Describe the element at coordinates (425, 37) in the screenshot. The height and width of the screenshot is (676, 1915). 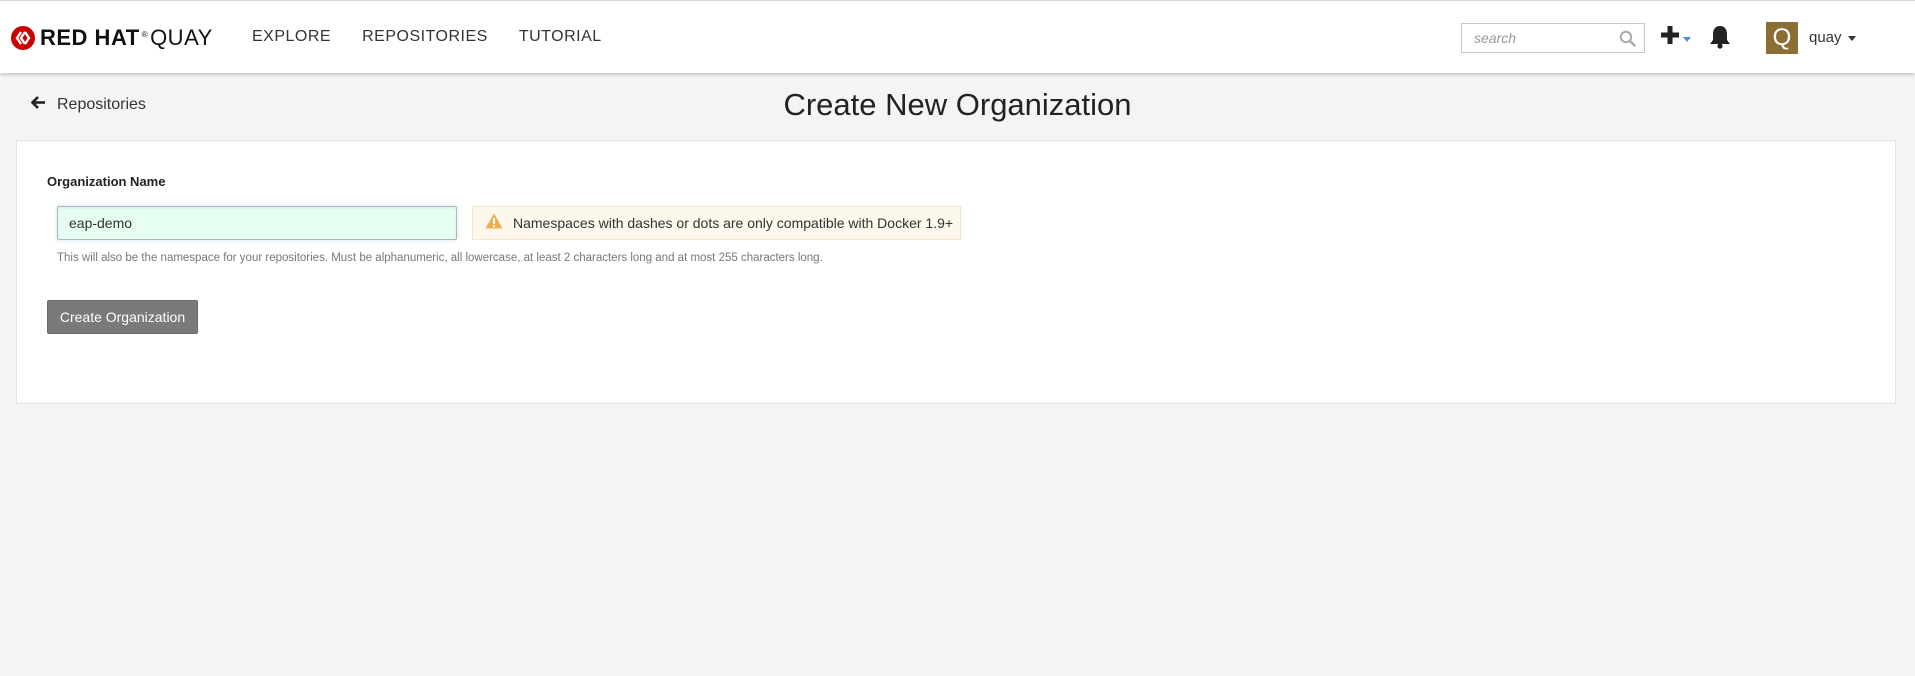
I see `nav-repositories: REPOSITORIES` at that location.